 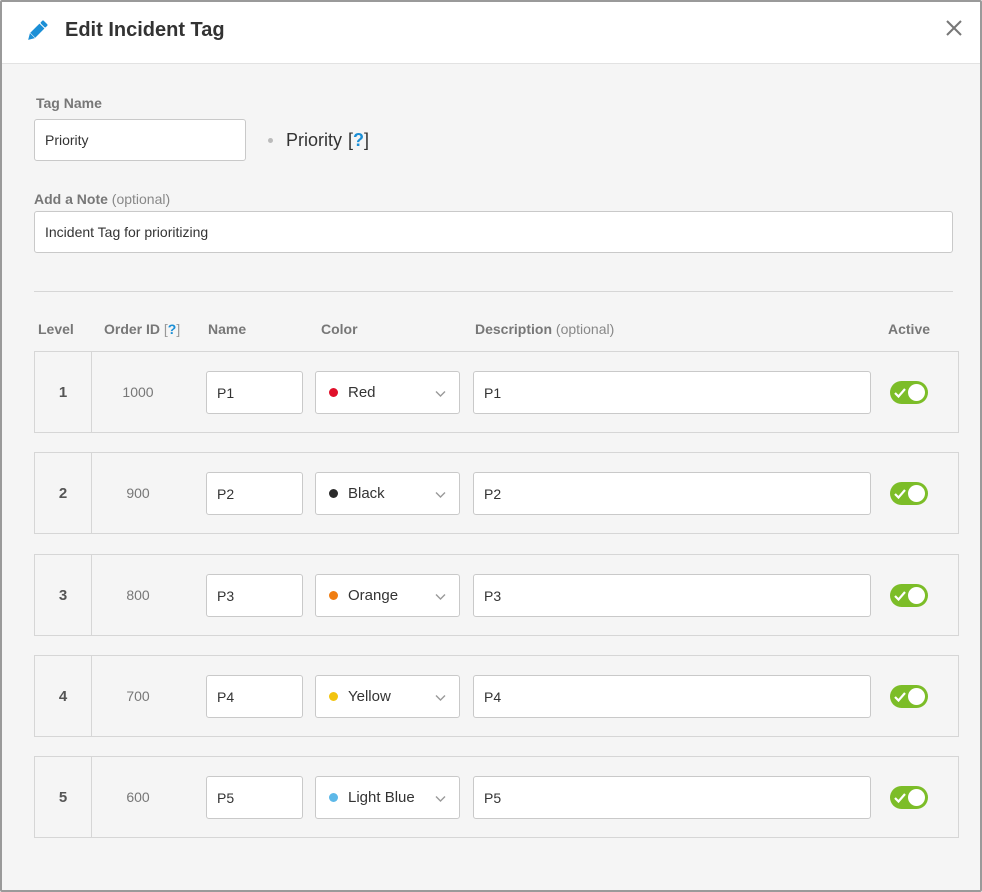 I want to click on preview-dot, so click(x=270, y=140).